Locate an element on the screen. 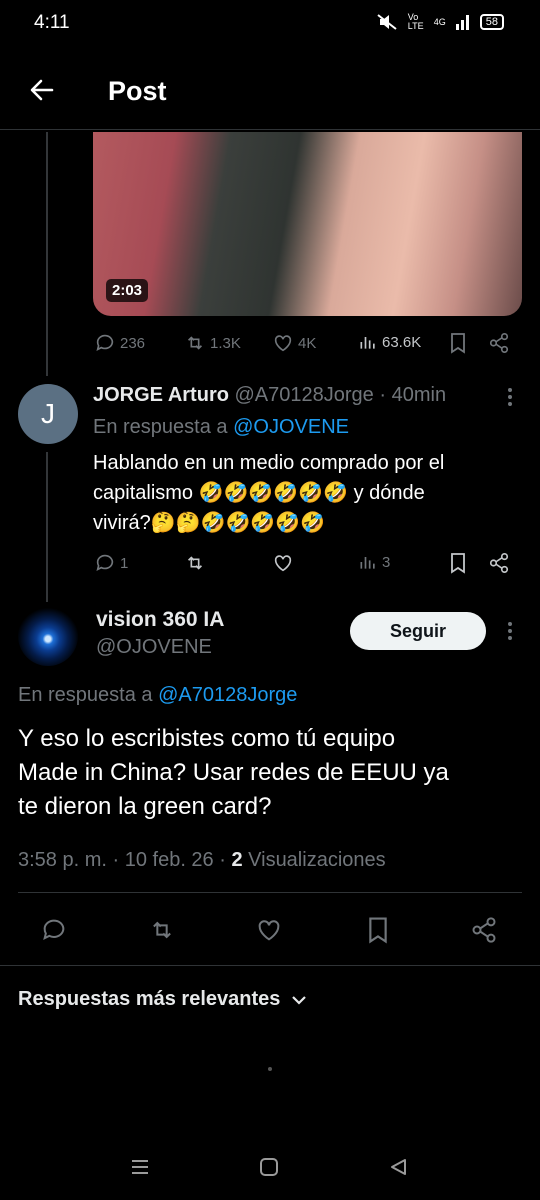 The image size is (540, 1200). reply-header: JORGE Arturo @A70128Jorge · 40min is located at coordinates (303, 395).